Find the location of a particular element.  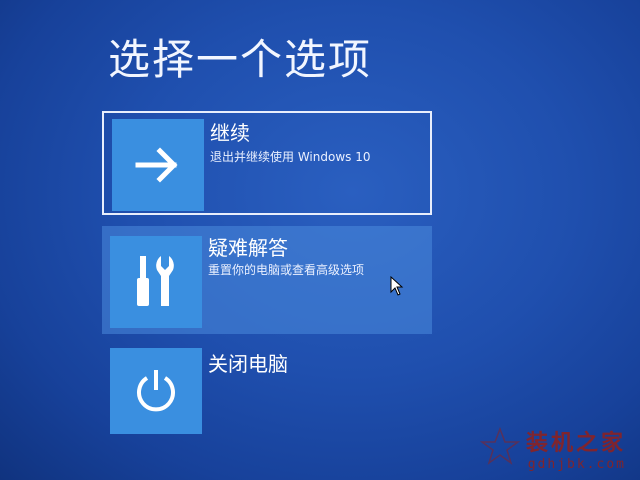

tools-icon is located at coordinates (156, 282).